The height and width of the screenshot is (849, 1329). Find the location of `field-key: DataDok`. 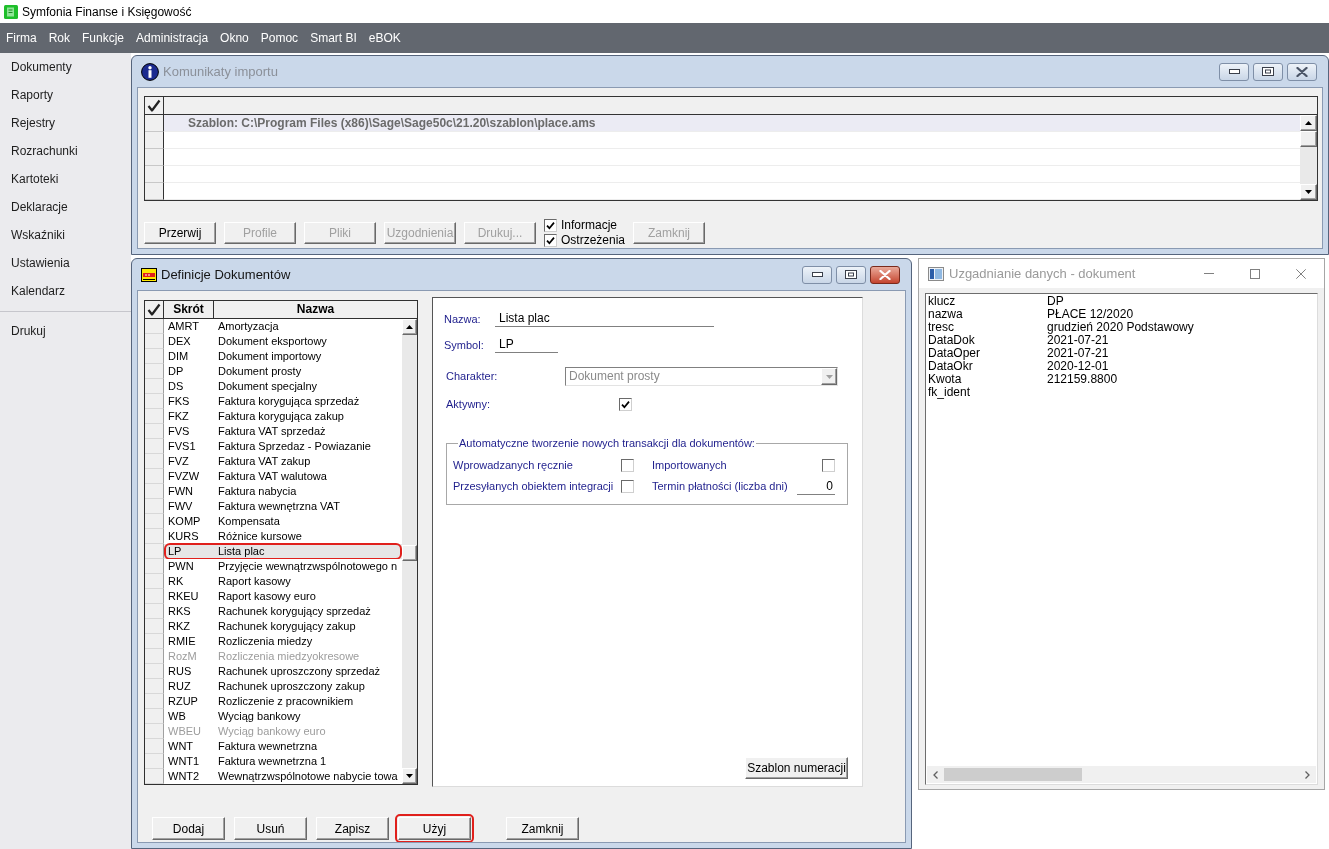

field-key: DataDok is located at coordinates (987, 340).